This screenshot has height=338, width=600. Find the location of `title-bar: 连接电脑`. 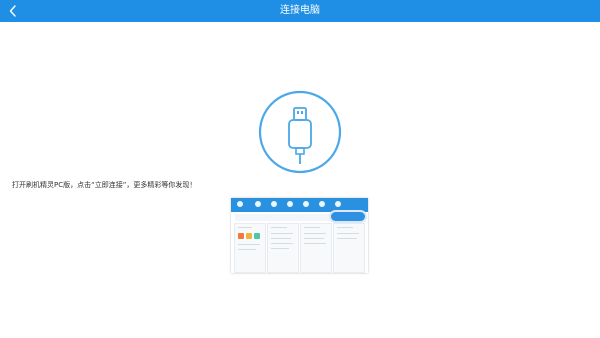

title-bar: 连接电脑 is located at coordinates (300, 11).